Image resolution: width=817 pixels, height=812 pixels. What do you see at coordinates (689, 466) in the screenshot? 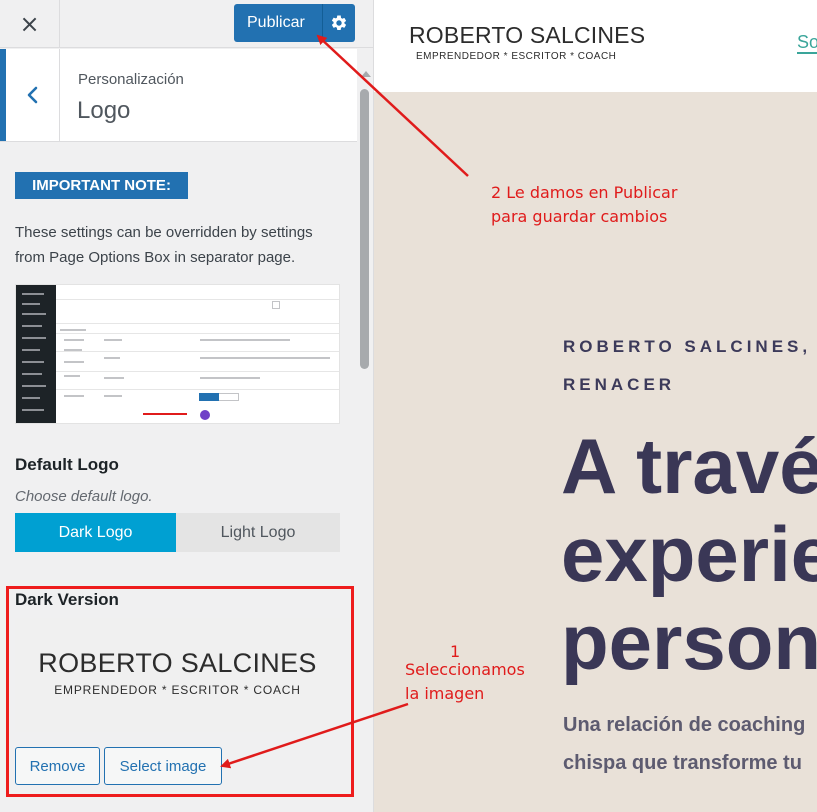
I see `hero-headline-line-1: A travé` at bounding box center [689, 466].